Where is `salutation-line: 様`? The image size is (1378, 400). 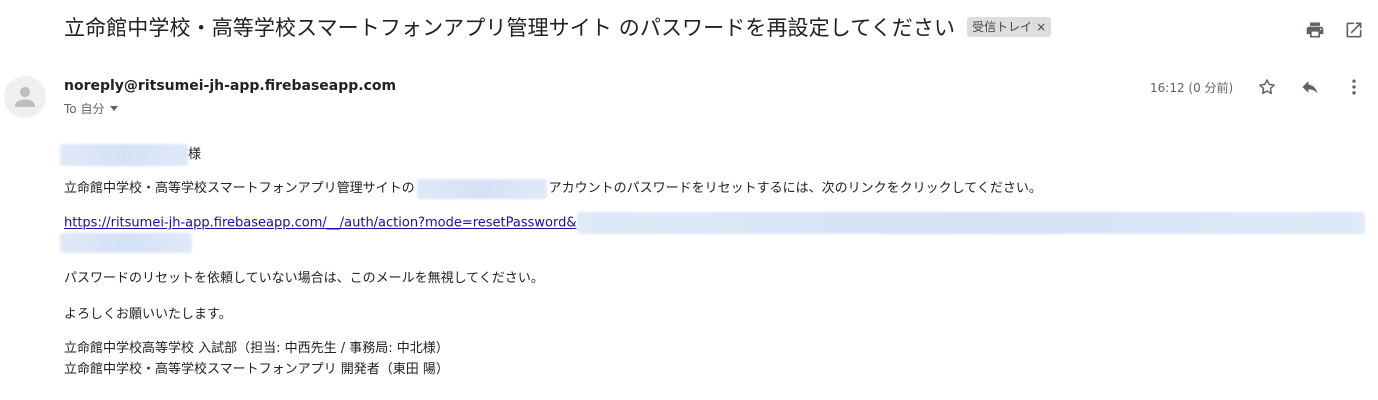
salutation-line: 様 is located at coordinates (130, 154).